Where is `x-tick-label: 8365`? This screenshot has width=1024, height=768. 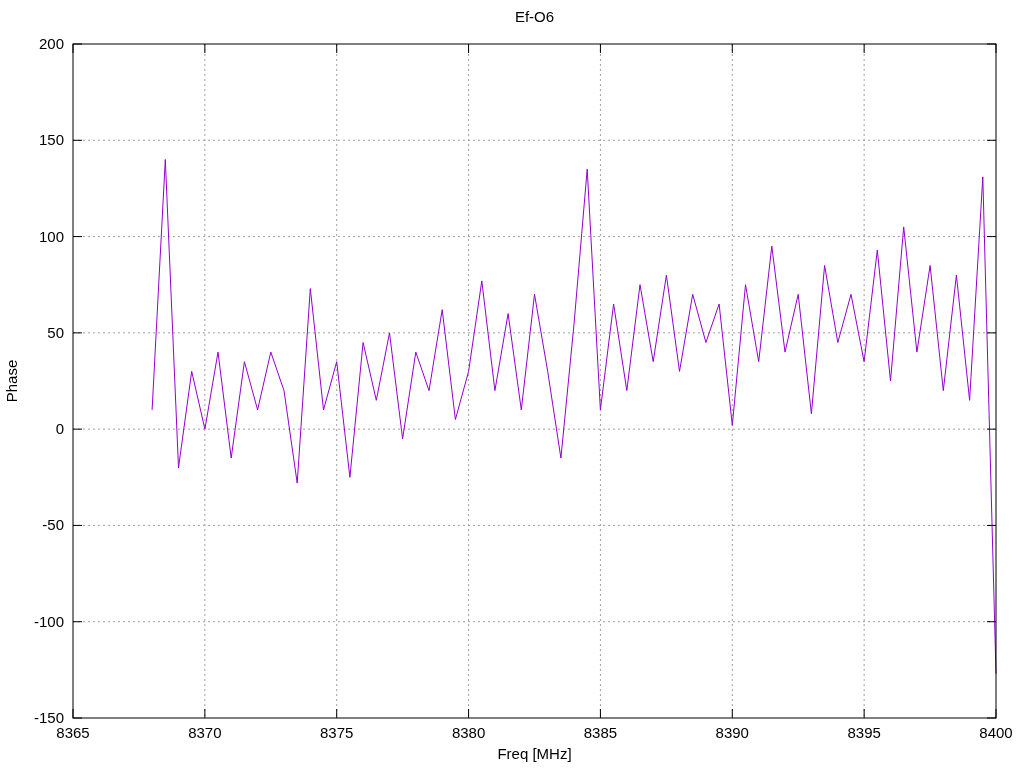
x-tick-label: 8365 is located at coordinates (73, 732).